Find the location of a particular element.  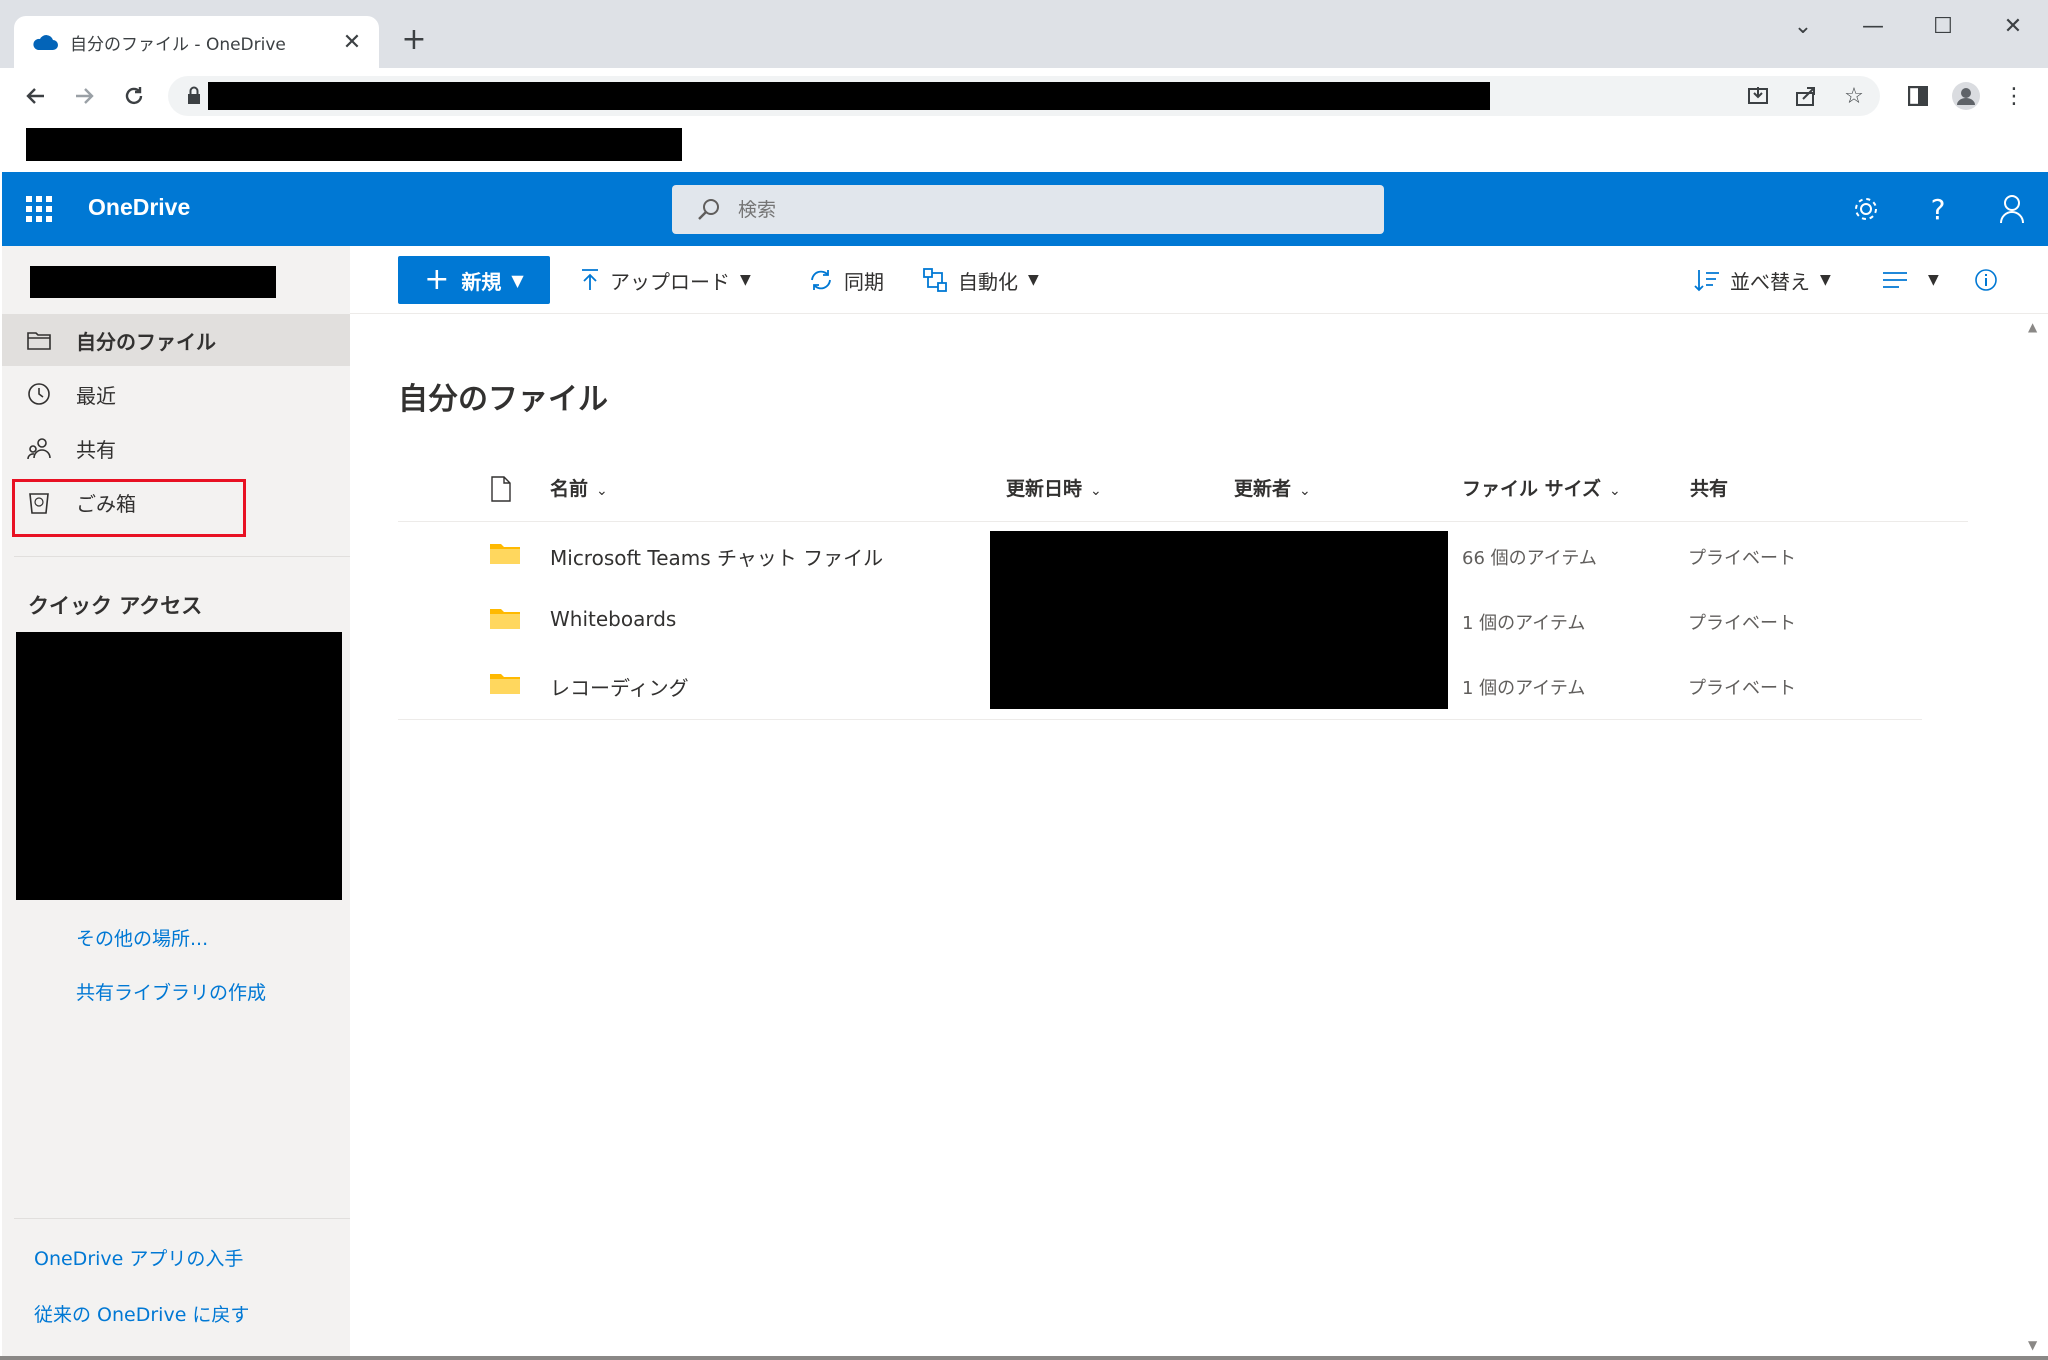

file-name: Microsoft Teams チャット ファイル is located at coordinates (716, 556).